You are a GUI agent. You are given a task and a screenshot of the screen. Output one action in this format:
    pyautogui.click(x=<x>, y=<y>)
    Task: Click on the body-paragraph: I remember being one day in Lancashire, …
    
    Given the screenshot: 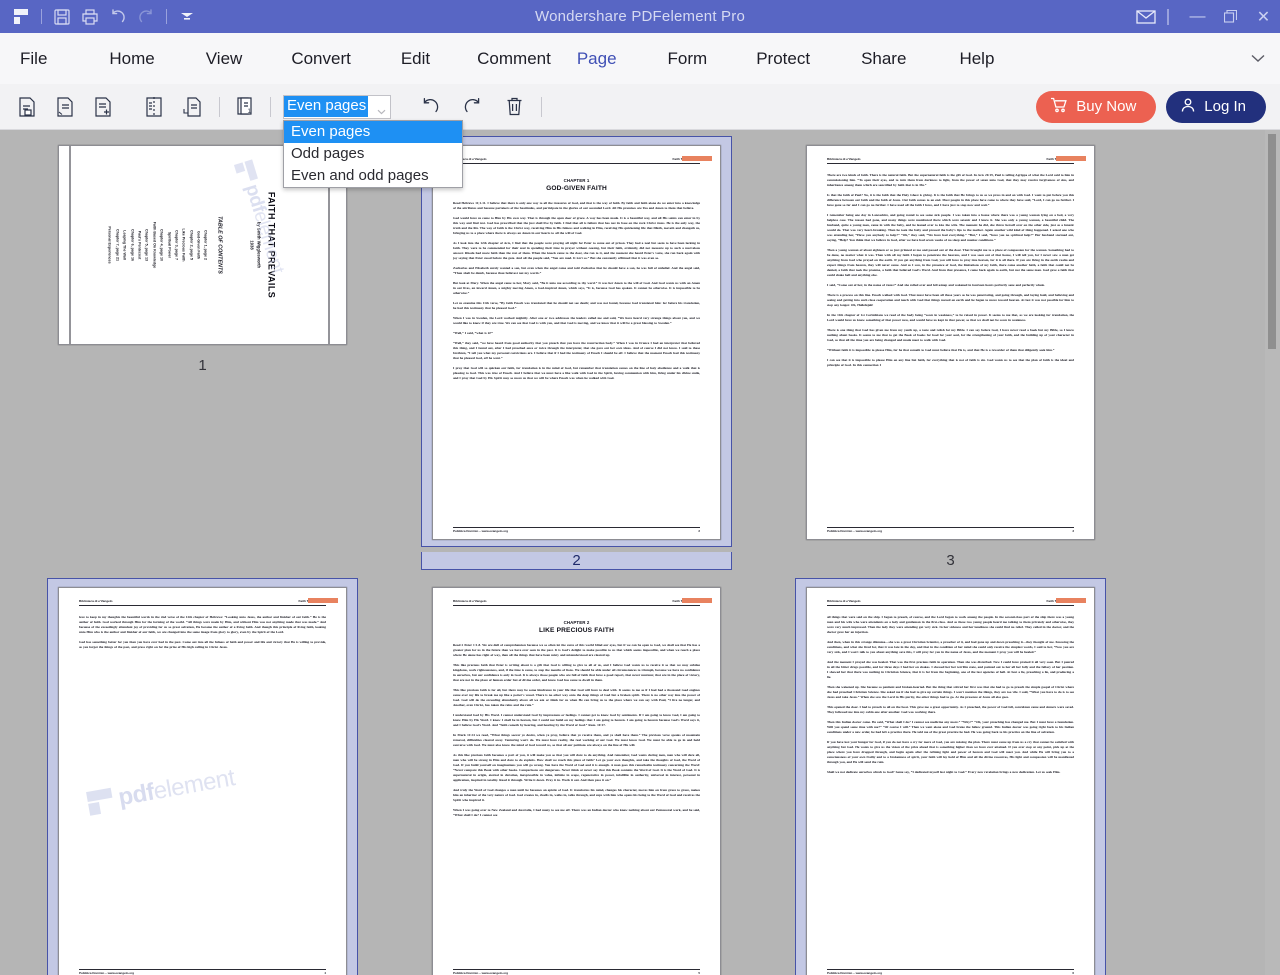 What is the action you would take?
    pyautogui.click(x=950, y=227)
    